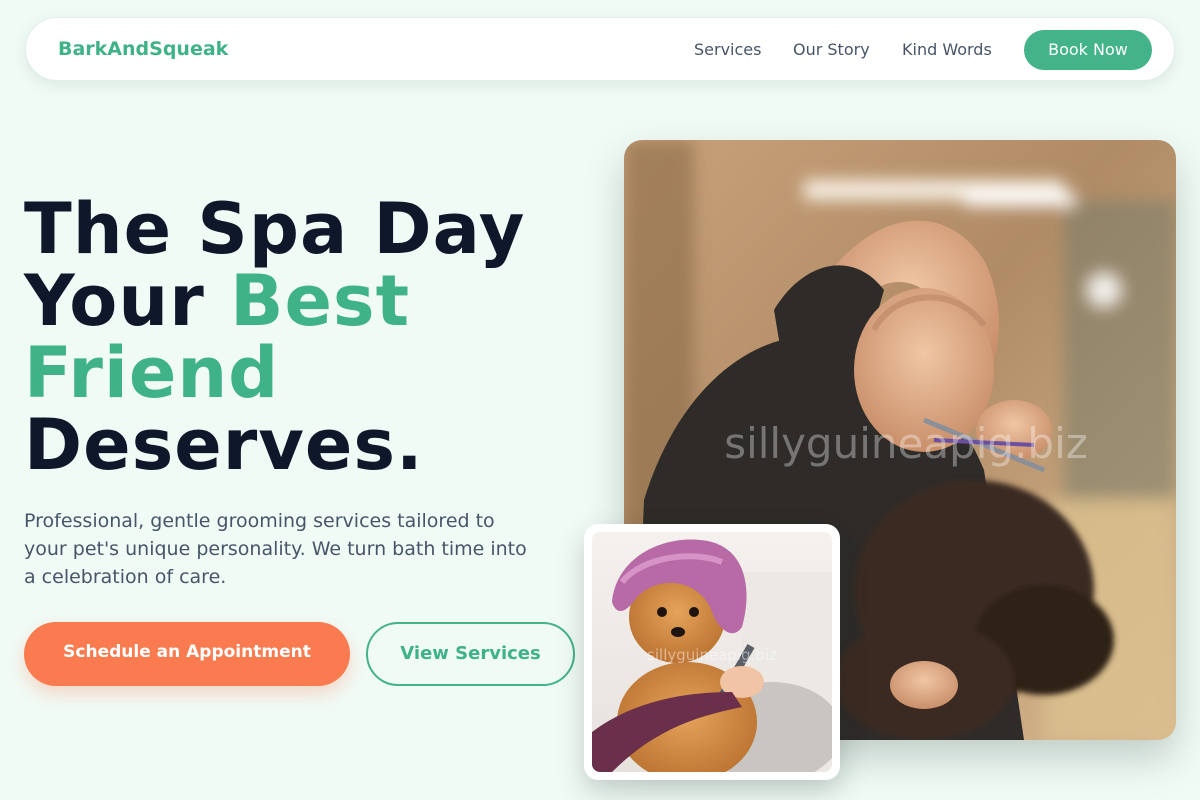  I want to click on hero-title-line-1: The Spa Day, so click(275, 229).